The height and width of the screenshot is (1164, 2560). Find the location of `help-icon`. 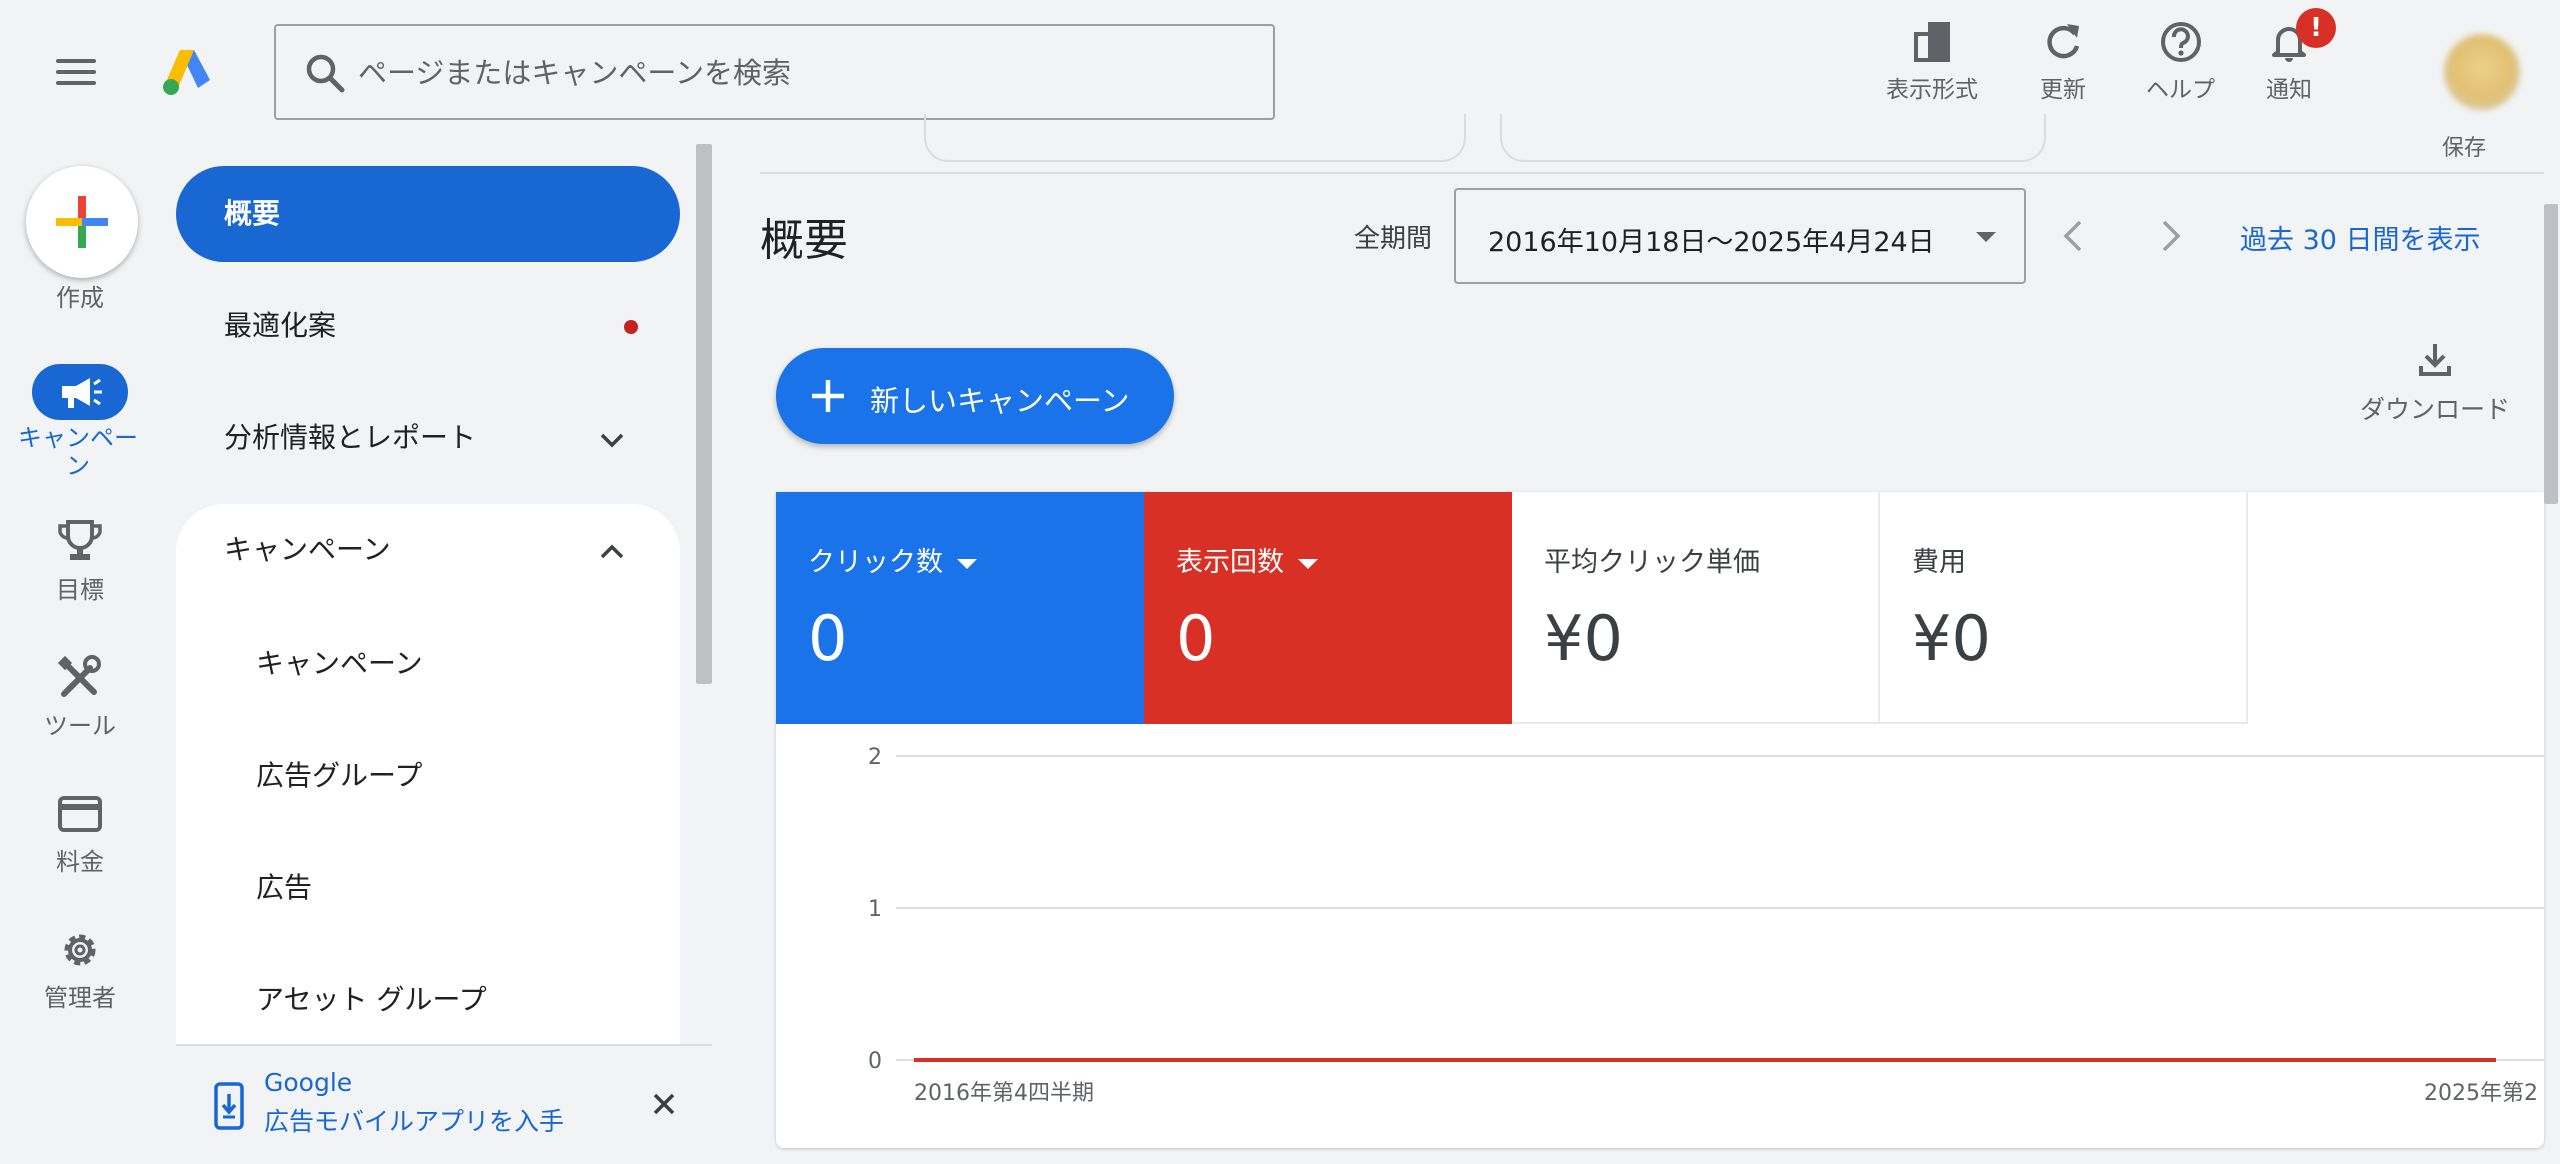

help-icon is located at coordinates (2180, 42).